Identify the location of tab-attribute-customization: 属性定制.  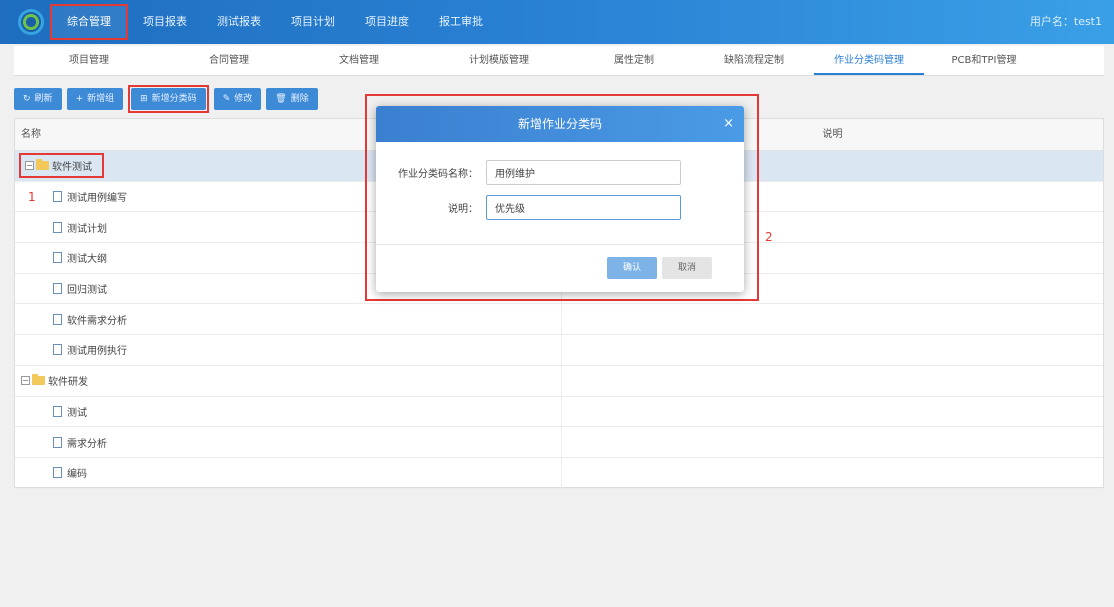
(634, 60).